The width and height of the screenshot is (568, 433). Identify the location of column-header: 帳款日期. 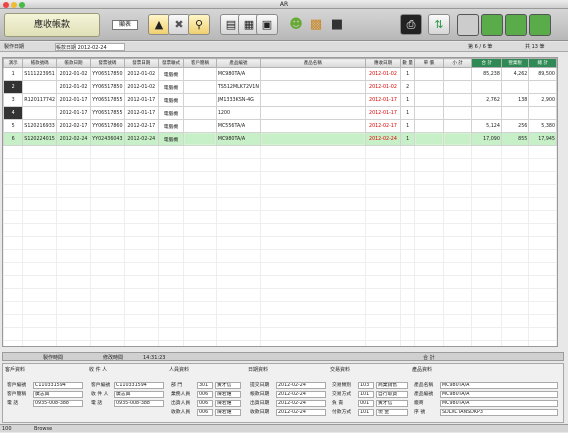
(73, 63).